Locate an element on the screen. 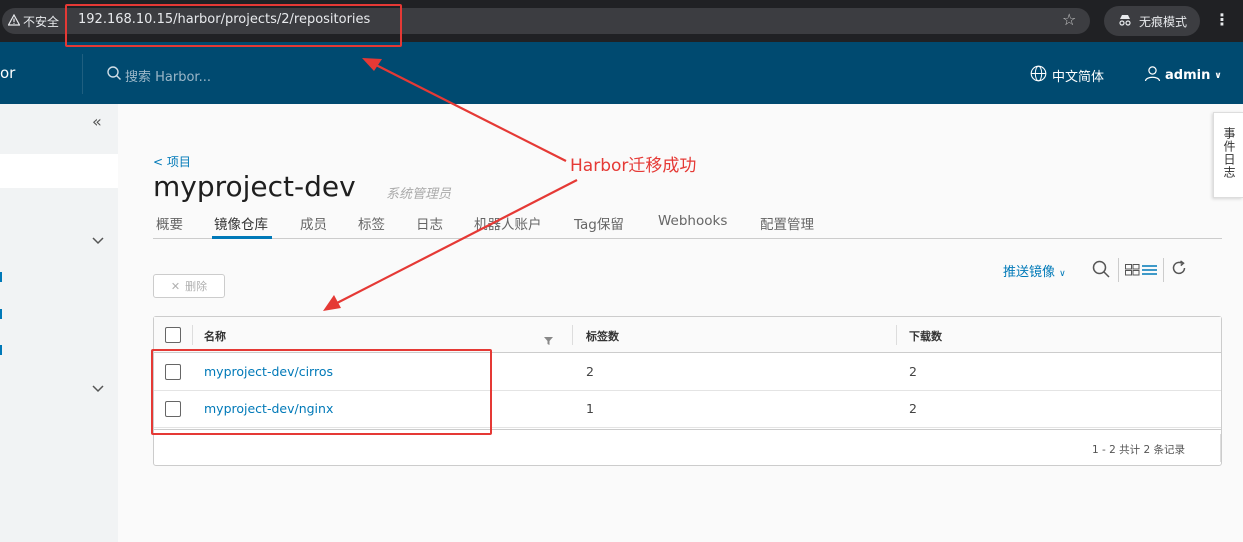  active-tab-indicator is located at coordinates (242, 237).